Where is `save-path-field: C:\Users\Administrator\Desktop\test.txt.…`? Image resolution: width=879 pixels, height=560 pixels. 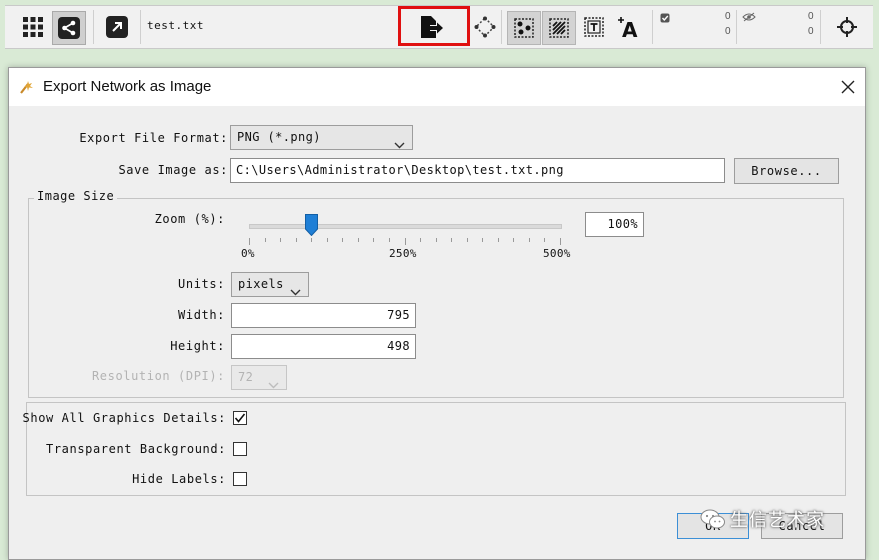 save-path-field: C:\Users\Administrator\Desktop\test.txt.… is located at coordinates (477, 170).